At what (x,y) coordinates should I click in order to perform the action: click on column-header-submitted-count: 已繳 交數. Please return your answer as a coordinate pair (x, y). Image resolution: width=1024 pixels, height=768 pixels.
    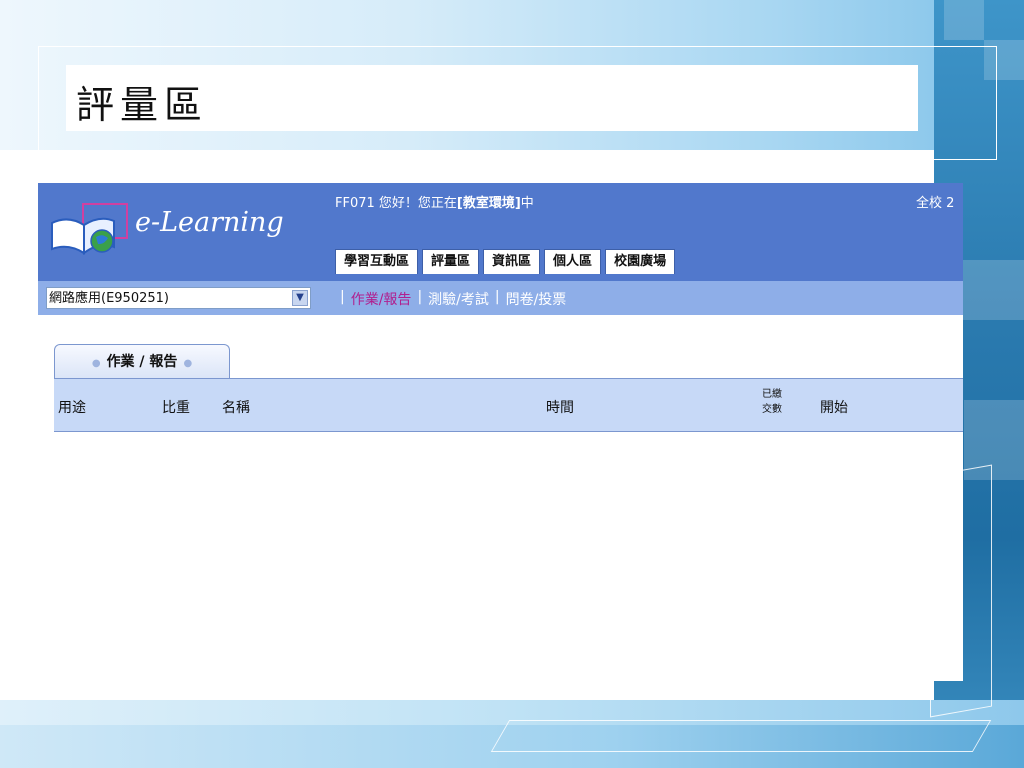
    Looking at the image, I should click on (777, 402).